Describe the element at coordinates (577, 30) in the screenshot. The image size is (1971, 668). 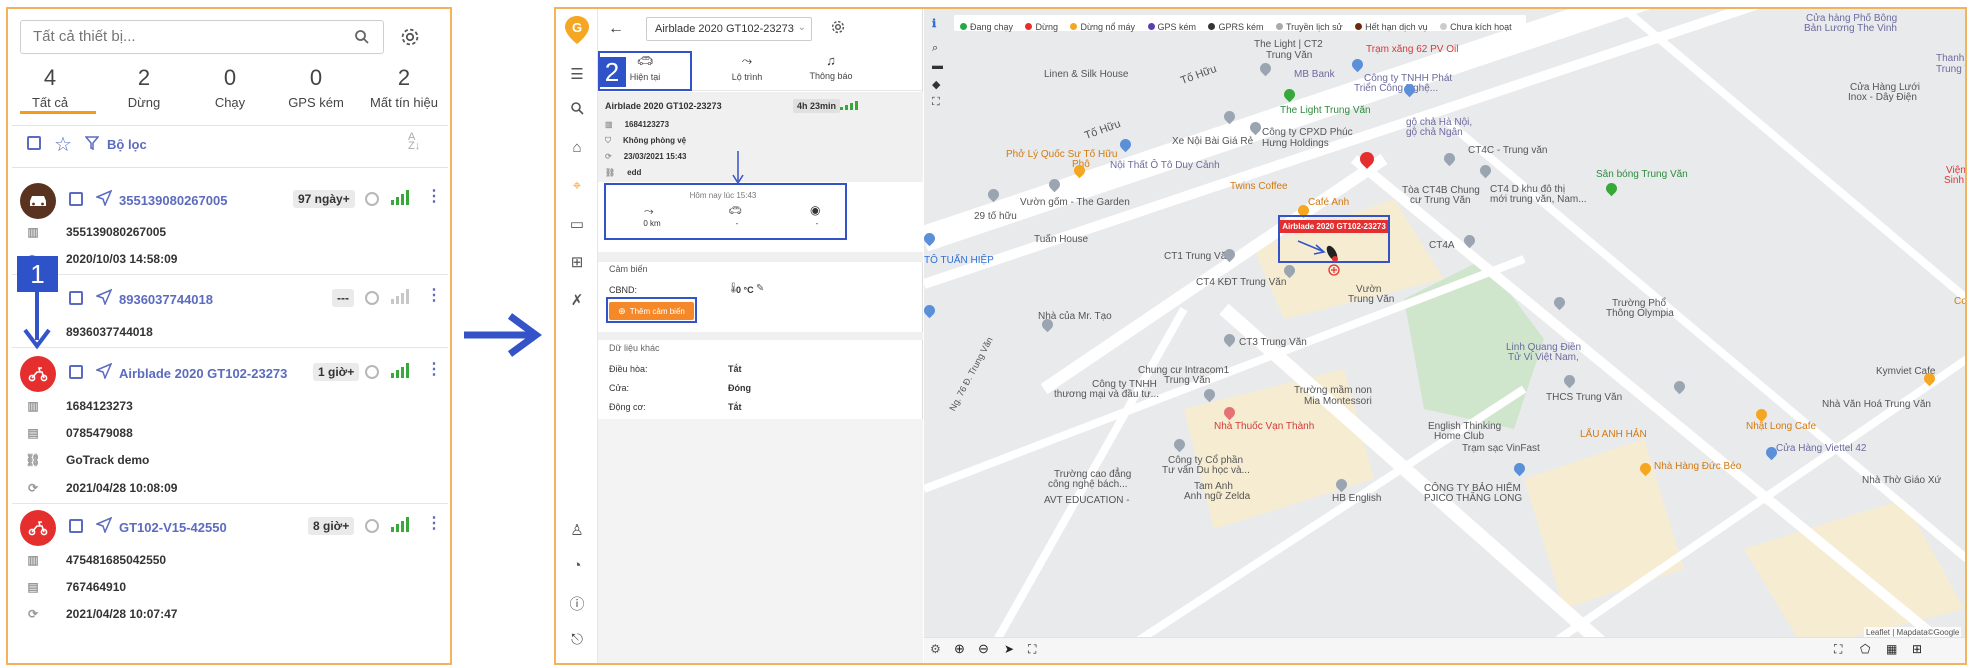
I see `app-logo: G` at that location.